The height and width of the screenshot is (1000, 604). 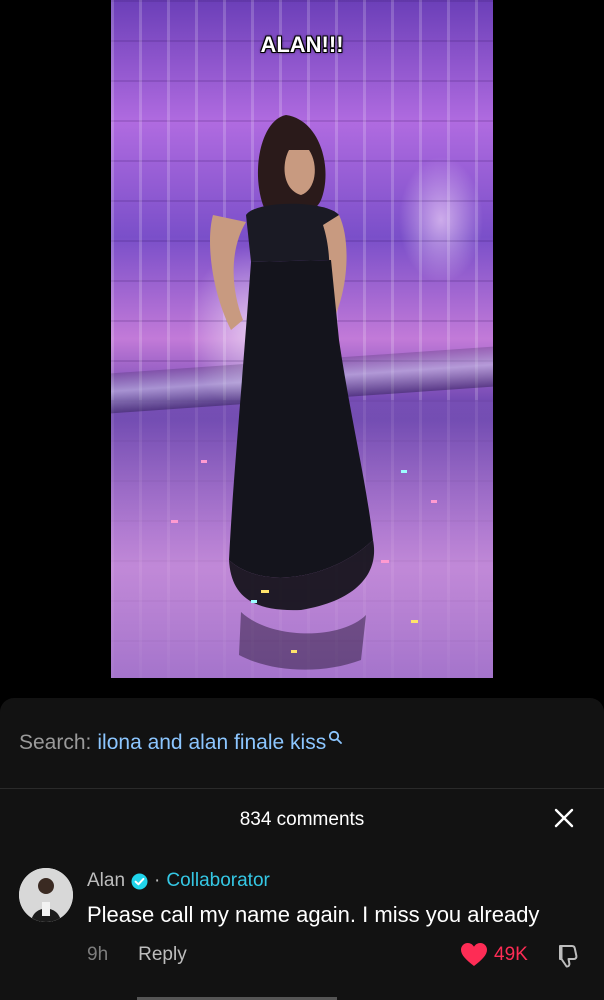 I want to click on comment-meta: 9h Reply, so click(x=137, y=955).